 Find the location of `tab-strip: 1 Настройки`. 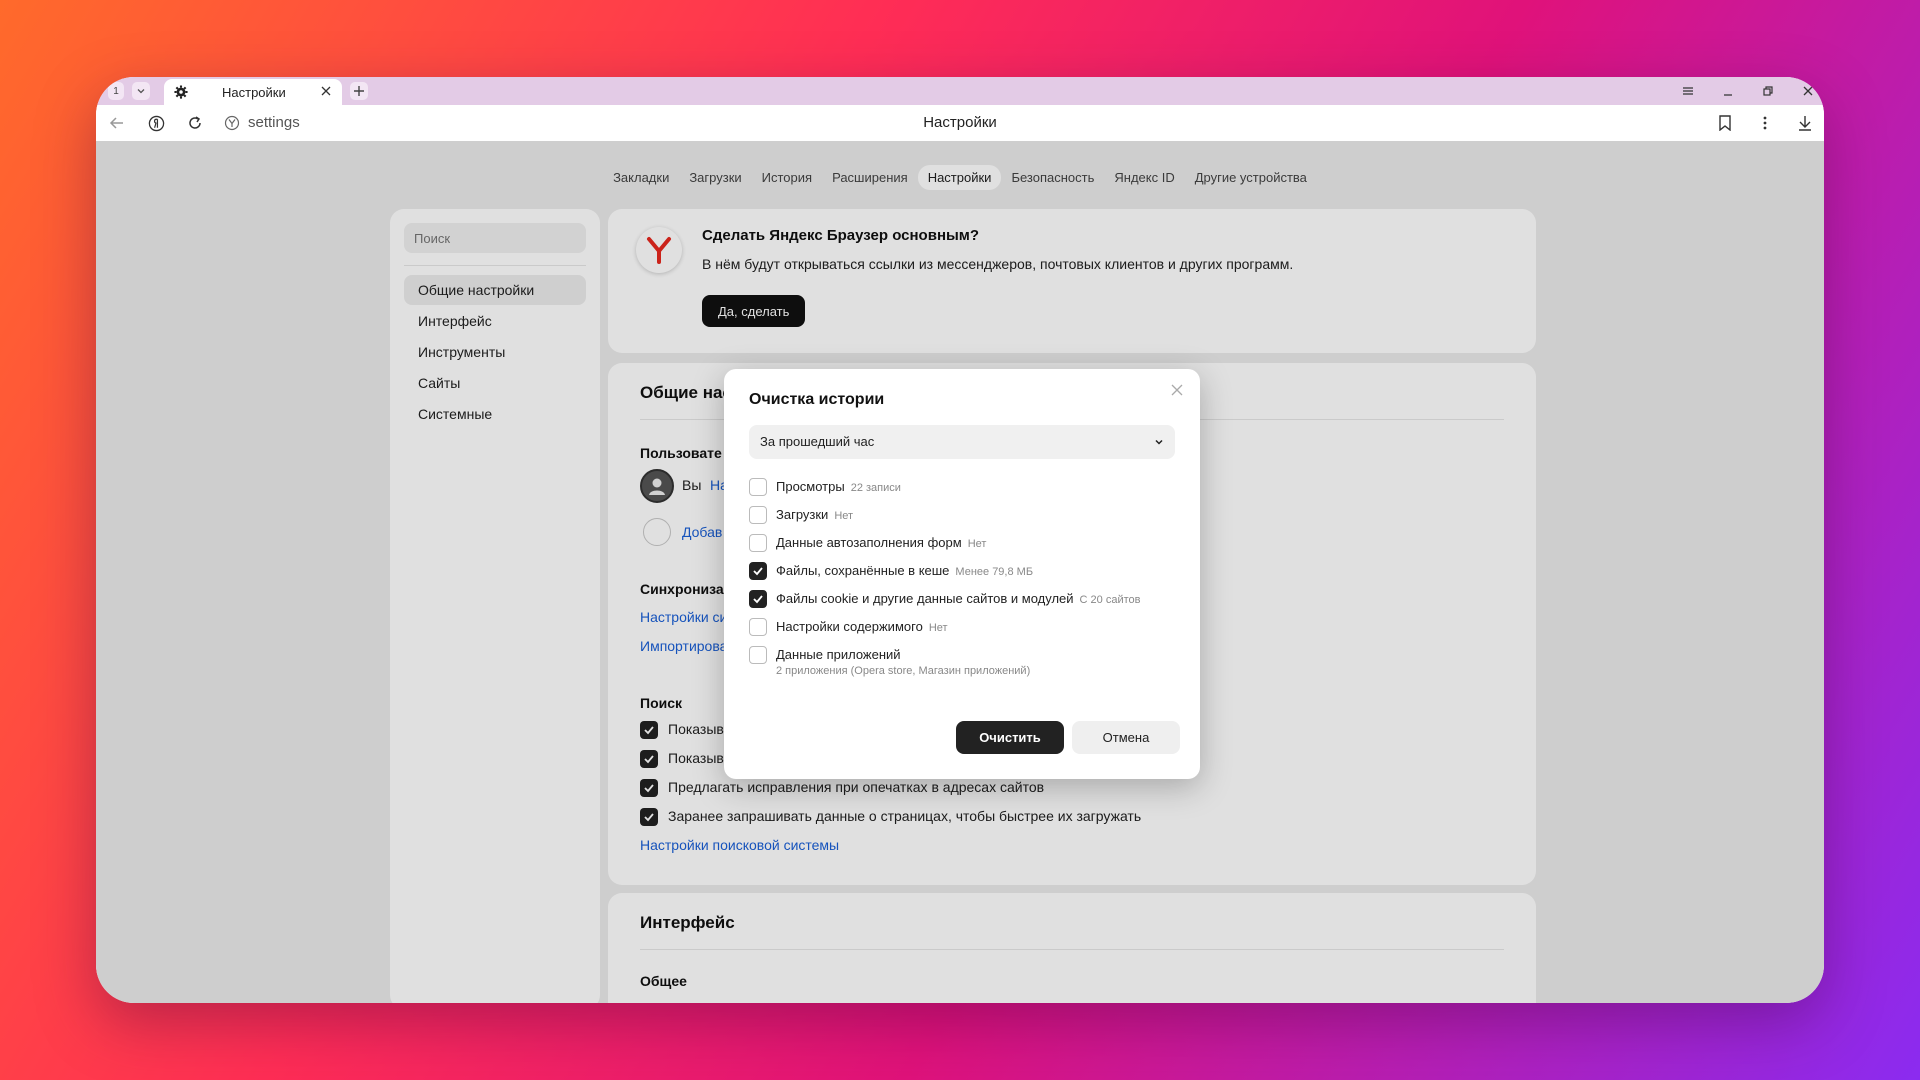

tab-strip: 1 Настройки is located at coordinates (960, 91).